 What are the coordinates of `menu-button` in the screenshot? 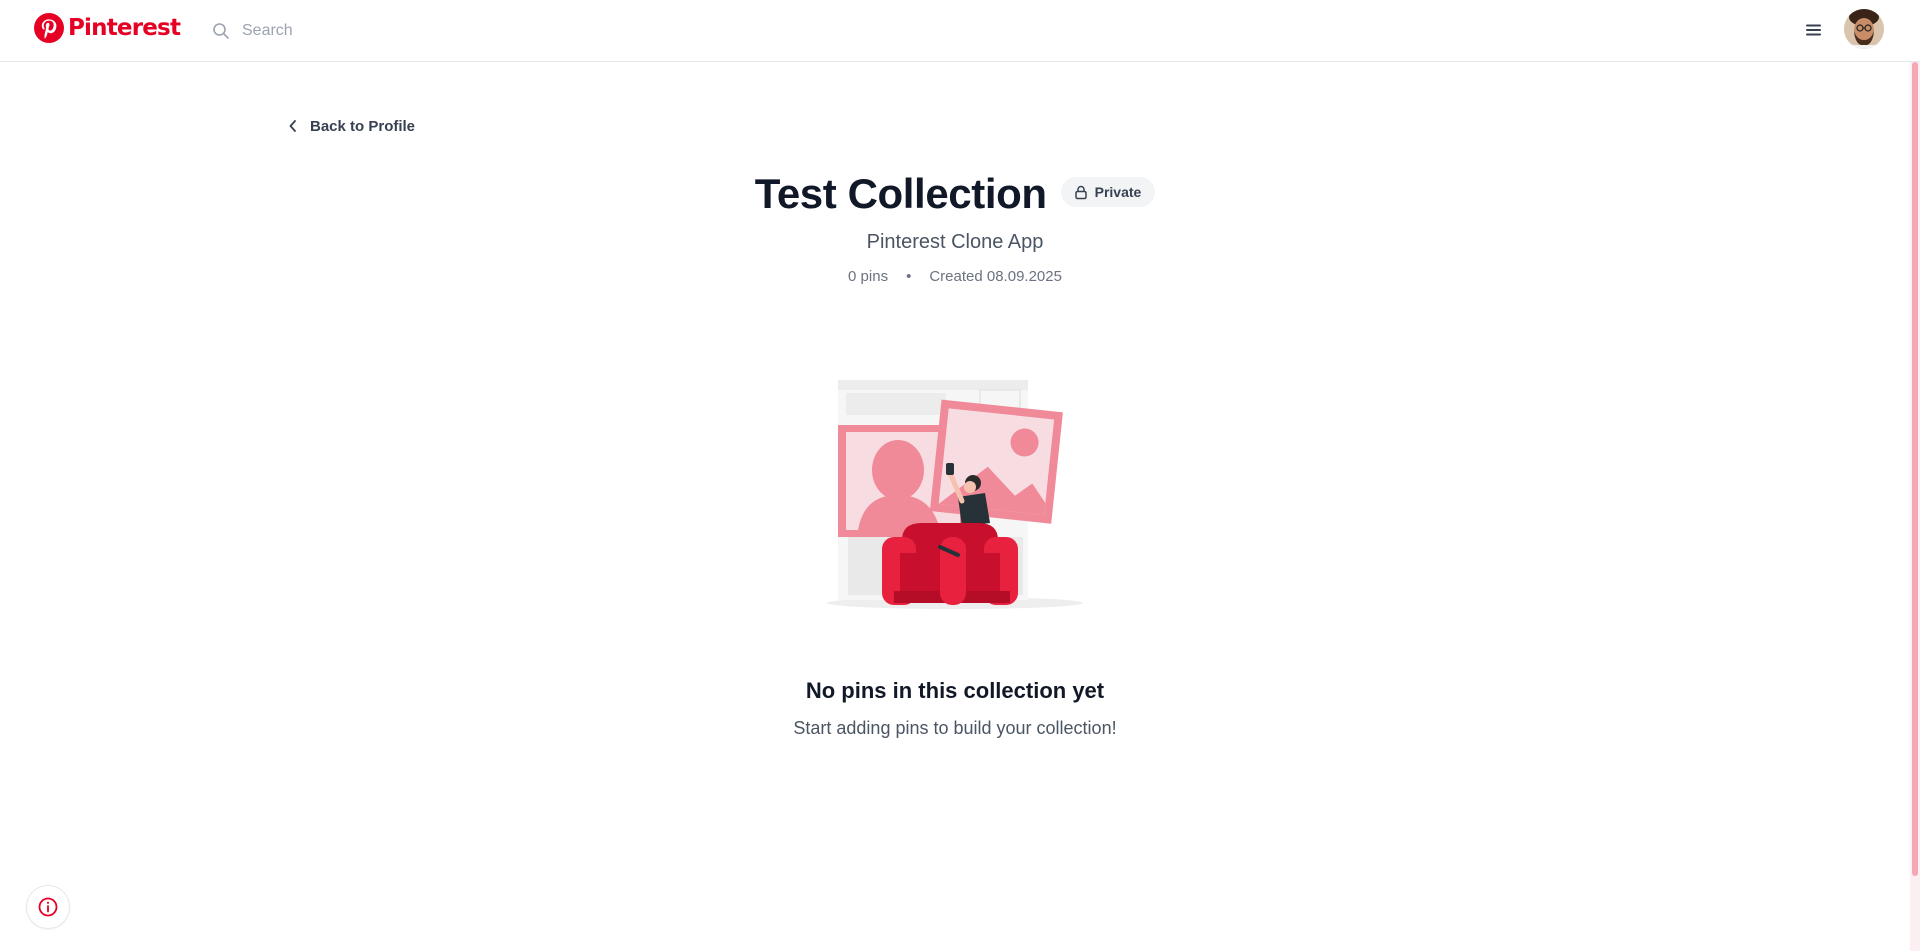 It's located at (1814, 30).